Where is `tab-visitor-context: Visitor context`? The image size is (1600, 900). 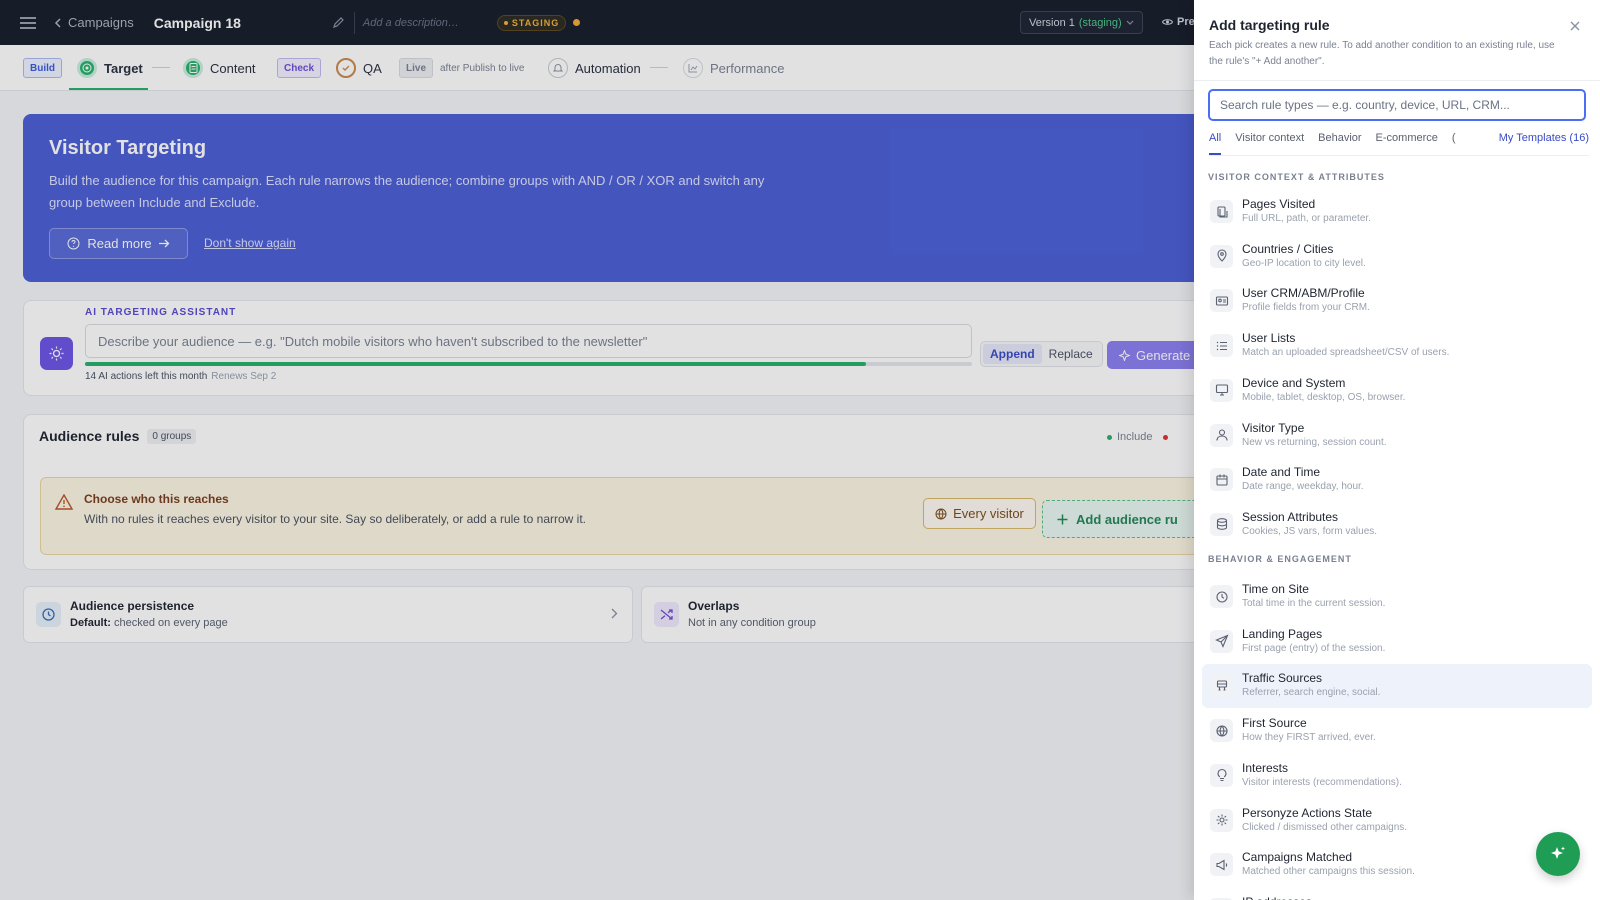
tab-visitor-context: Visitor context is located at coordinates (1269, 143).